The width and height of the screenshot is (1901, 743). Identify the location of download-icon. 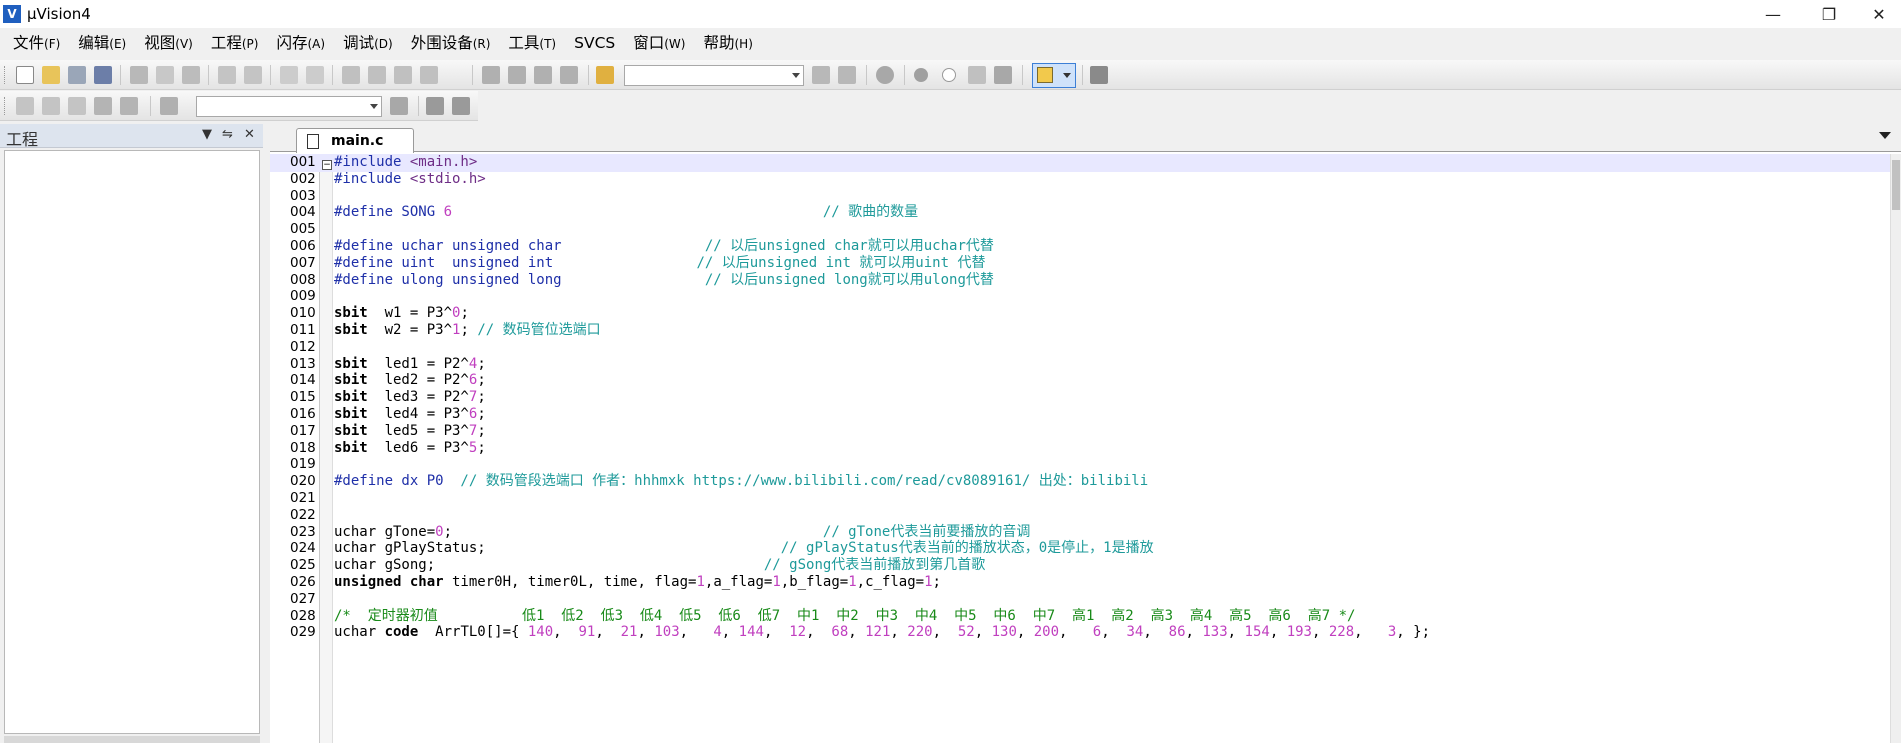
(169, 106).